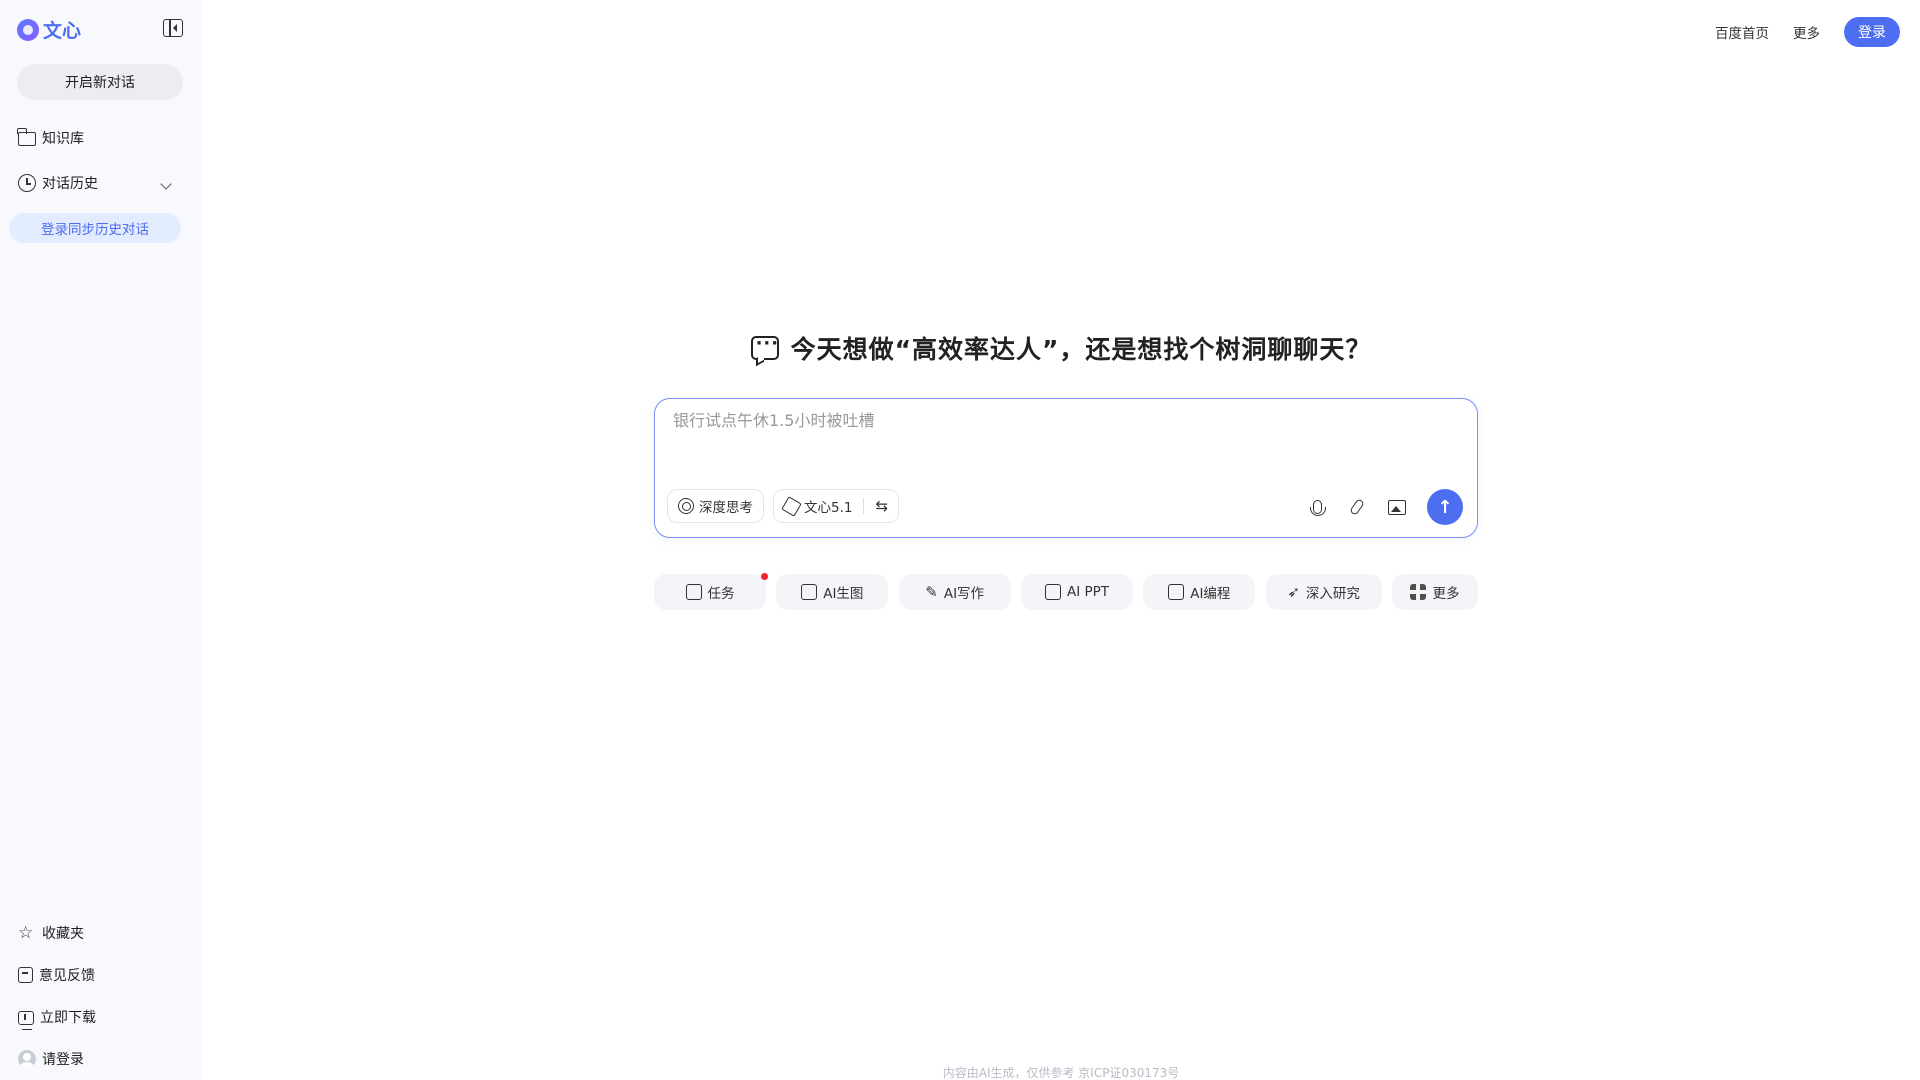 The height and width of the screenshot is (1080, 1920). I want to click on sidebar-item-label: 知识库, so click(63, 139).